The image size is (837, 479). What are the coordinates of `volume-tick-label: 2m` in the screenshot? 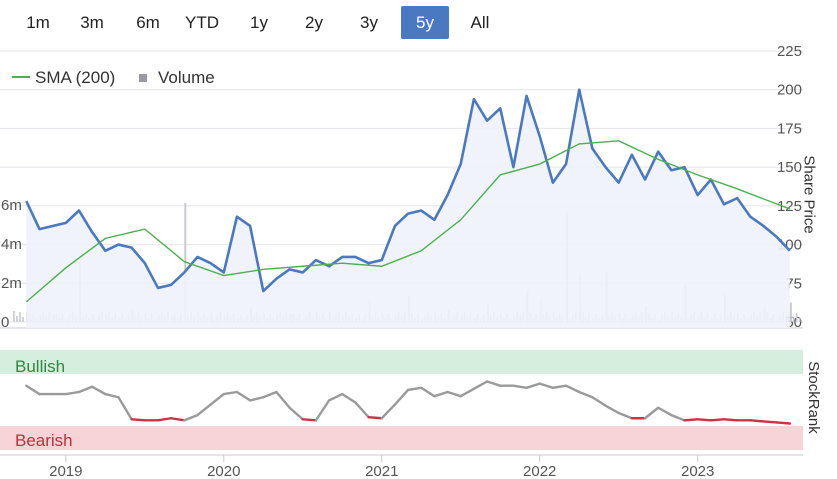 It's located at (11, 283).